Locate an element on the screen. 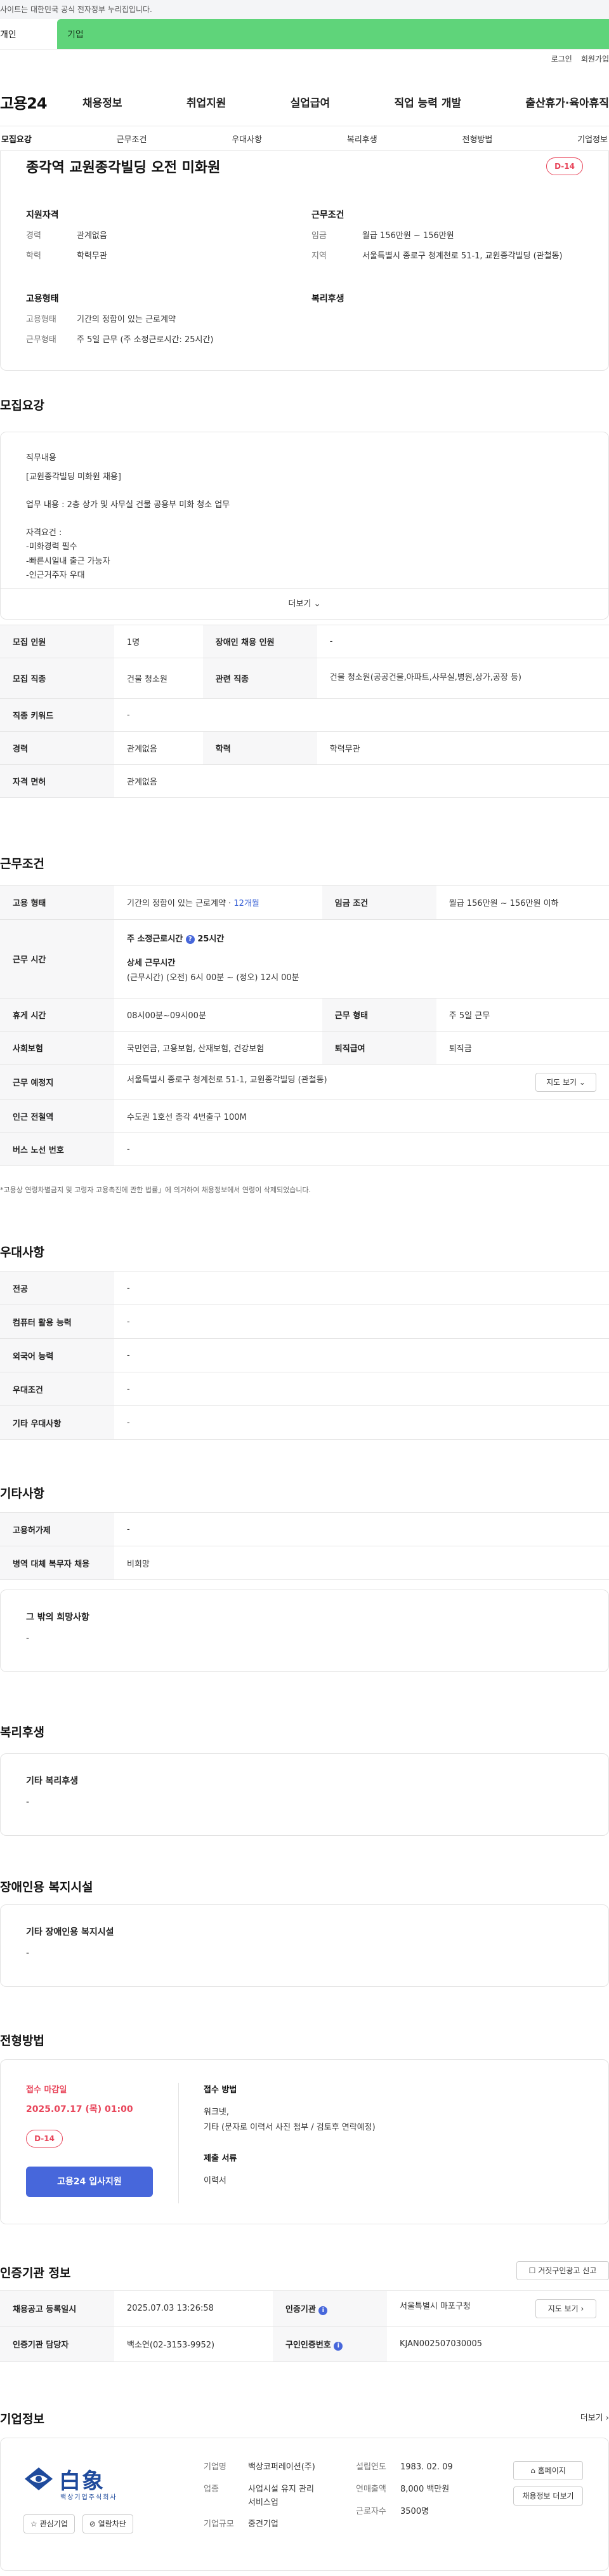 This screenshot has height=2576, width=609. gnb-item-leave: 출산휴가·육아휴직 is located at coordinates (567, 102).